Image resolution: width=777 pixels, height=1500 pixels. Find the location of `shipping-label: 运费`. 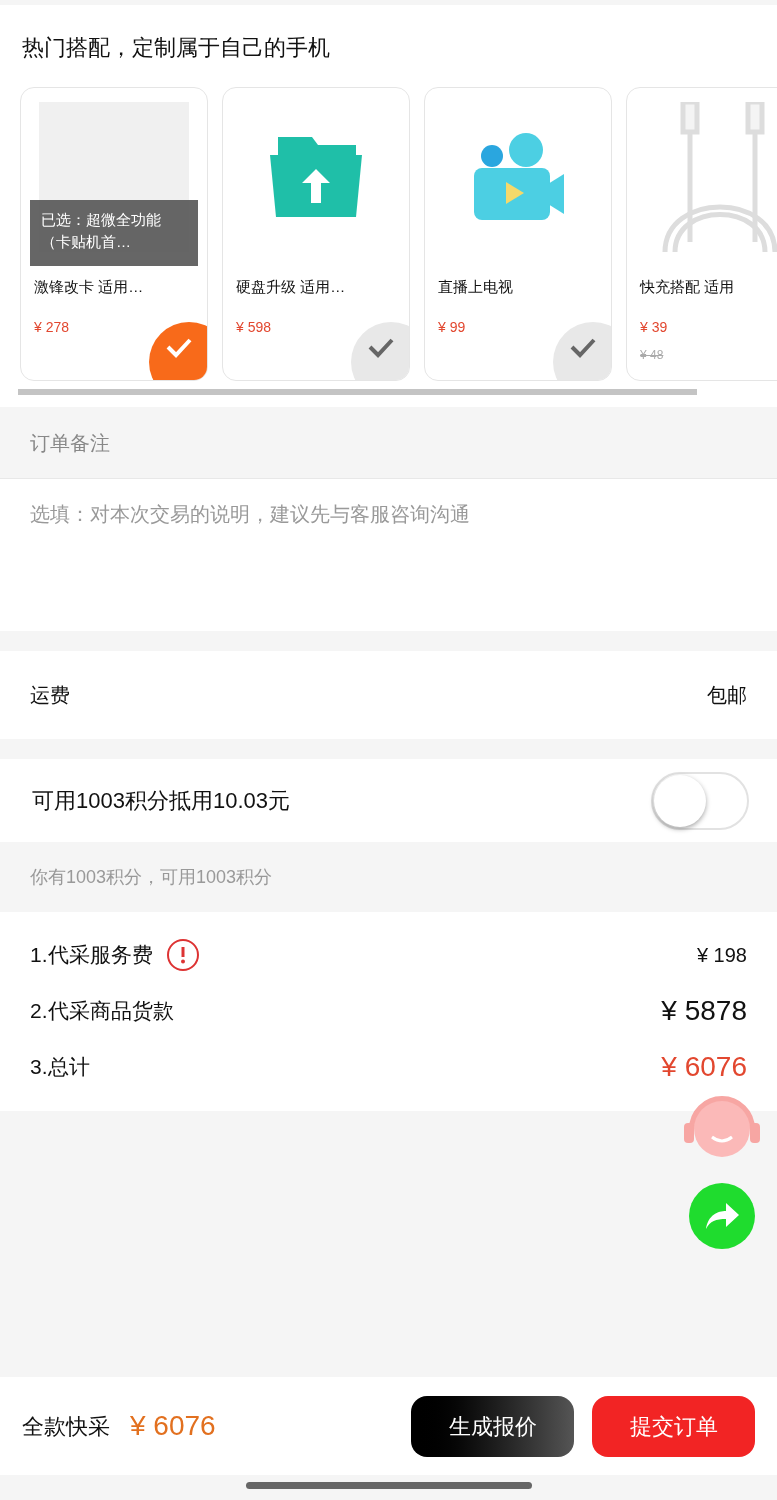

shipping-label: 运费 is located at coordinates (50, 695).